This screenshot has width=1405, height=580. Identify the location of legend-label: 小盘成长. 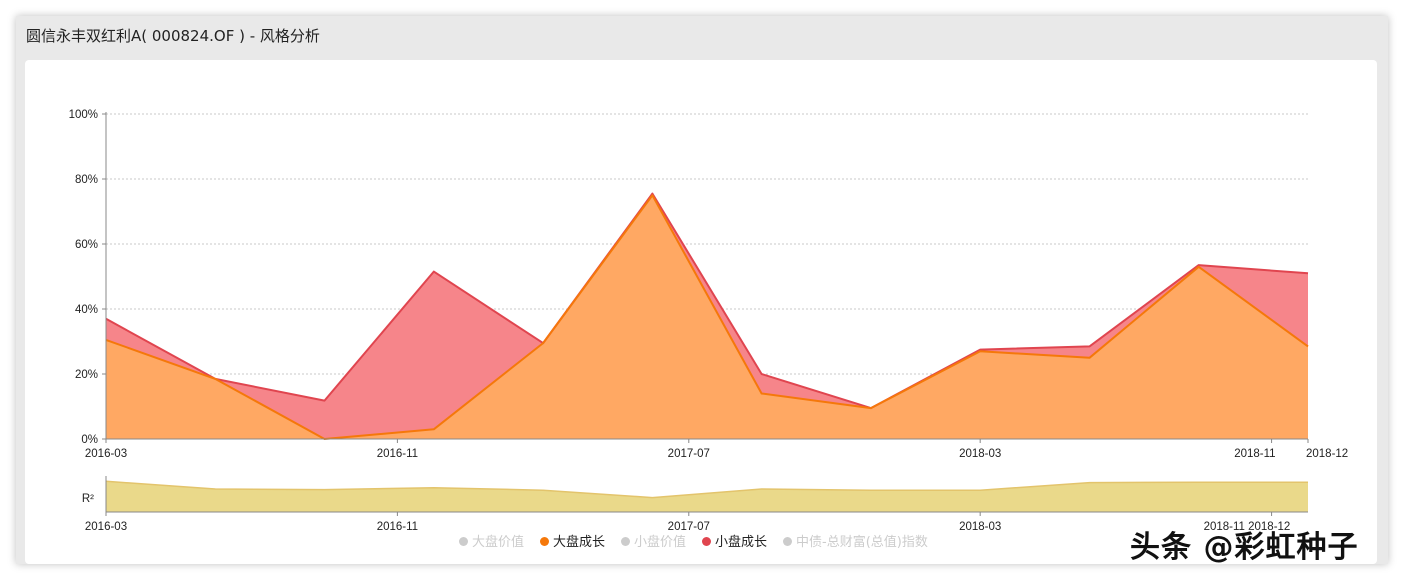
(741, 542).